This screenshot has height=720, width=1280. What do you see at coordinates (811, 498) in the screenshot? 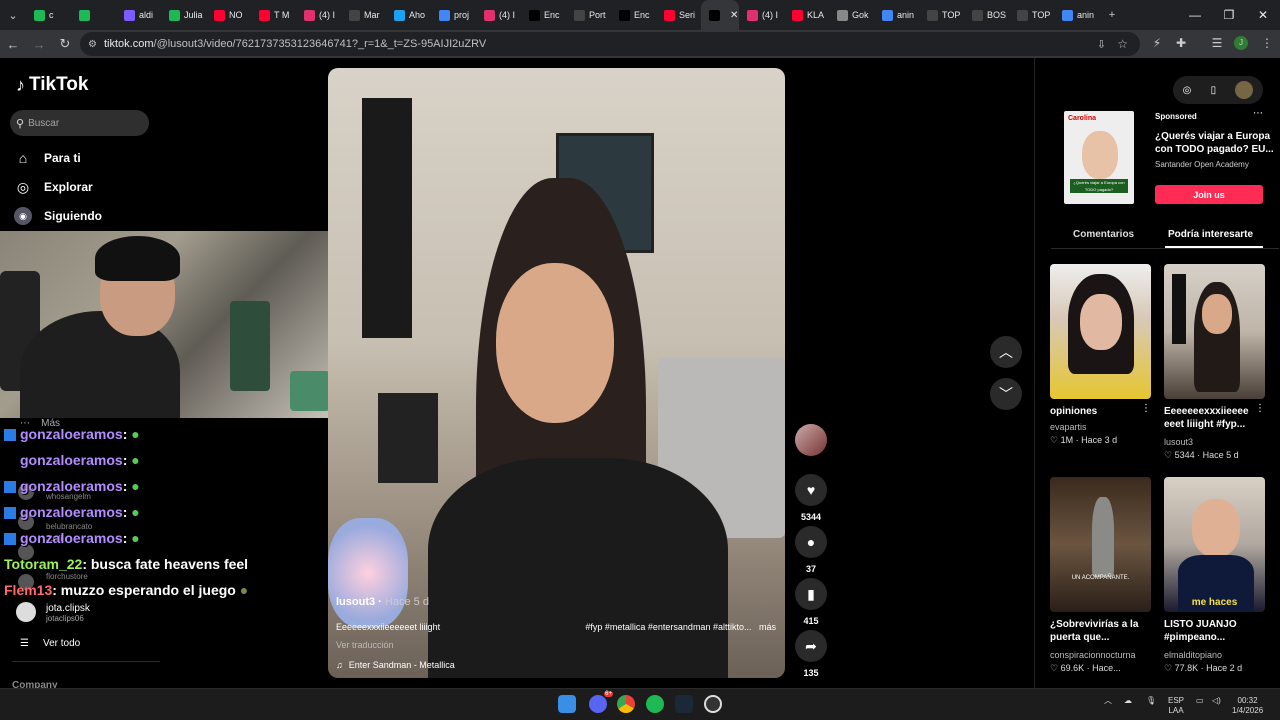
I see `like-button: ♥ 5344` at bounding box center [811, 498].